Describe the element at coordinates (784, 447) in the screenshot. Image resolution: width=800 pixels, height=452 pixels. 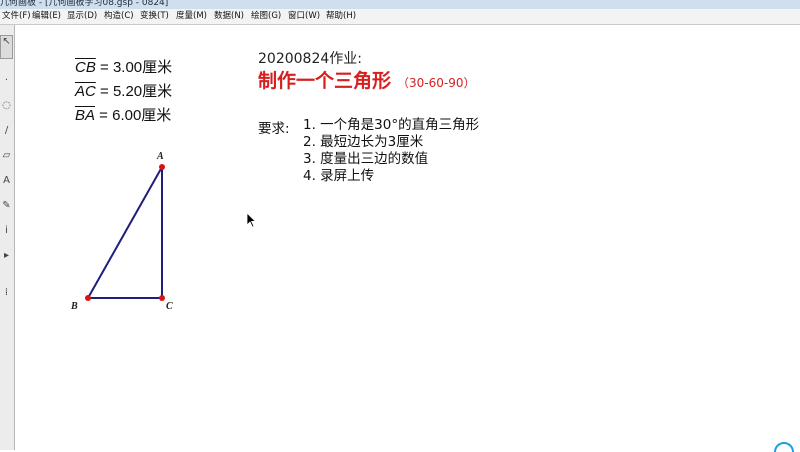
I see `recording-indicator-icon` at that location.